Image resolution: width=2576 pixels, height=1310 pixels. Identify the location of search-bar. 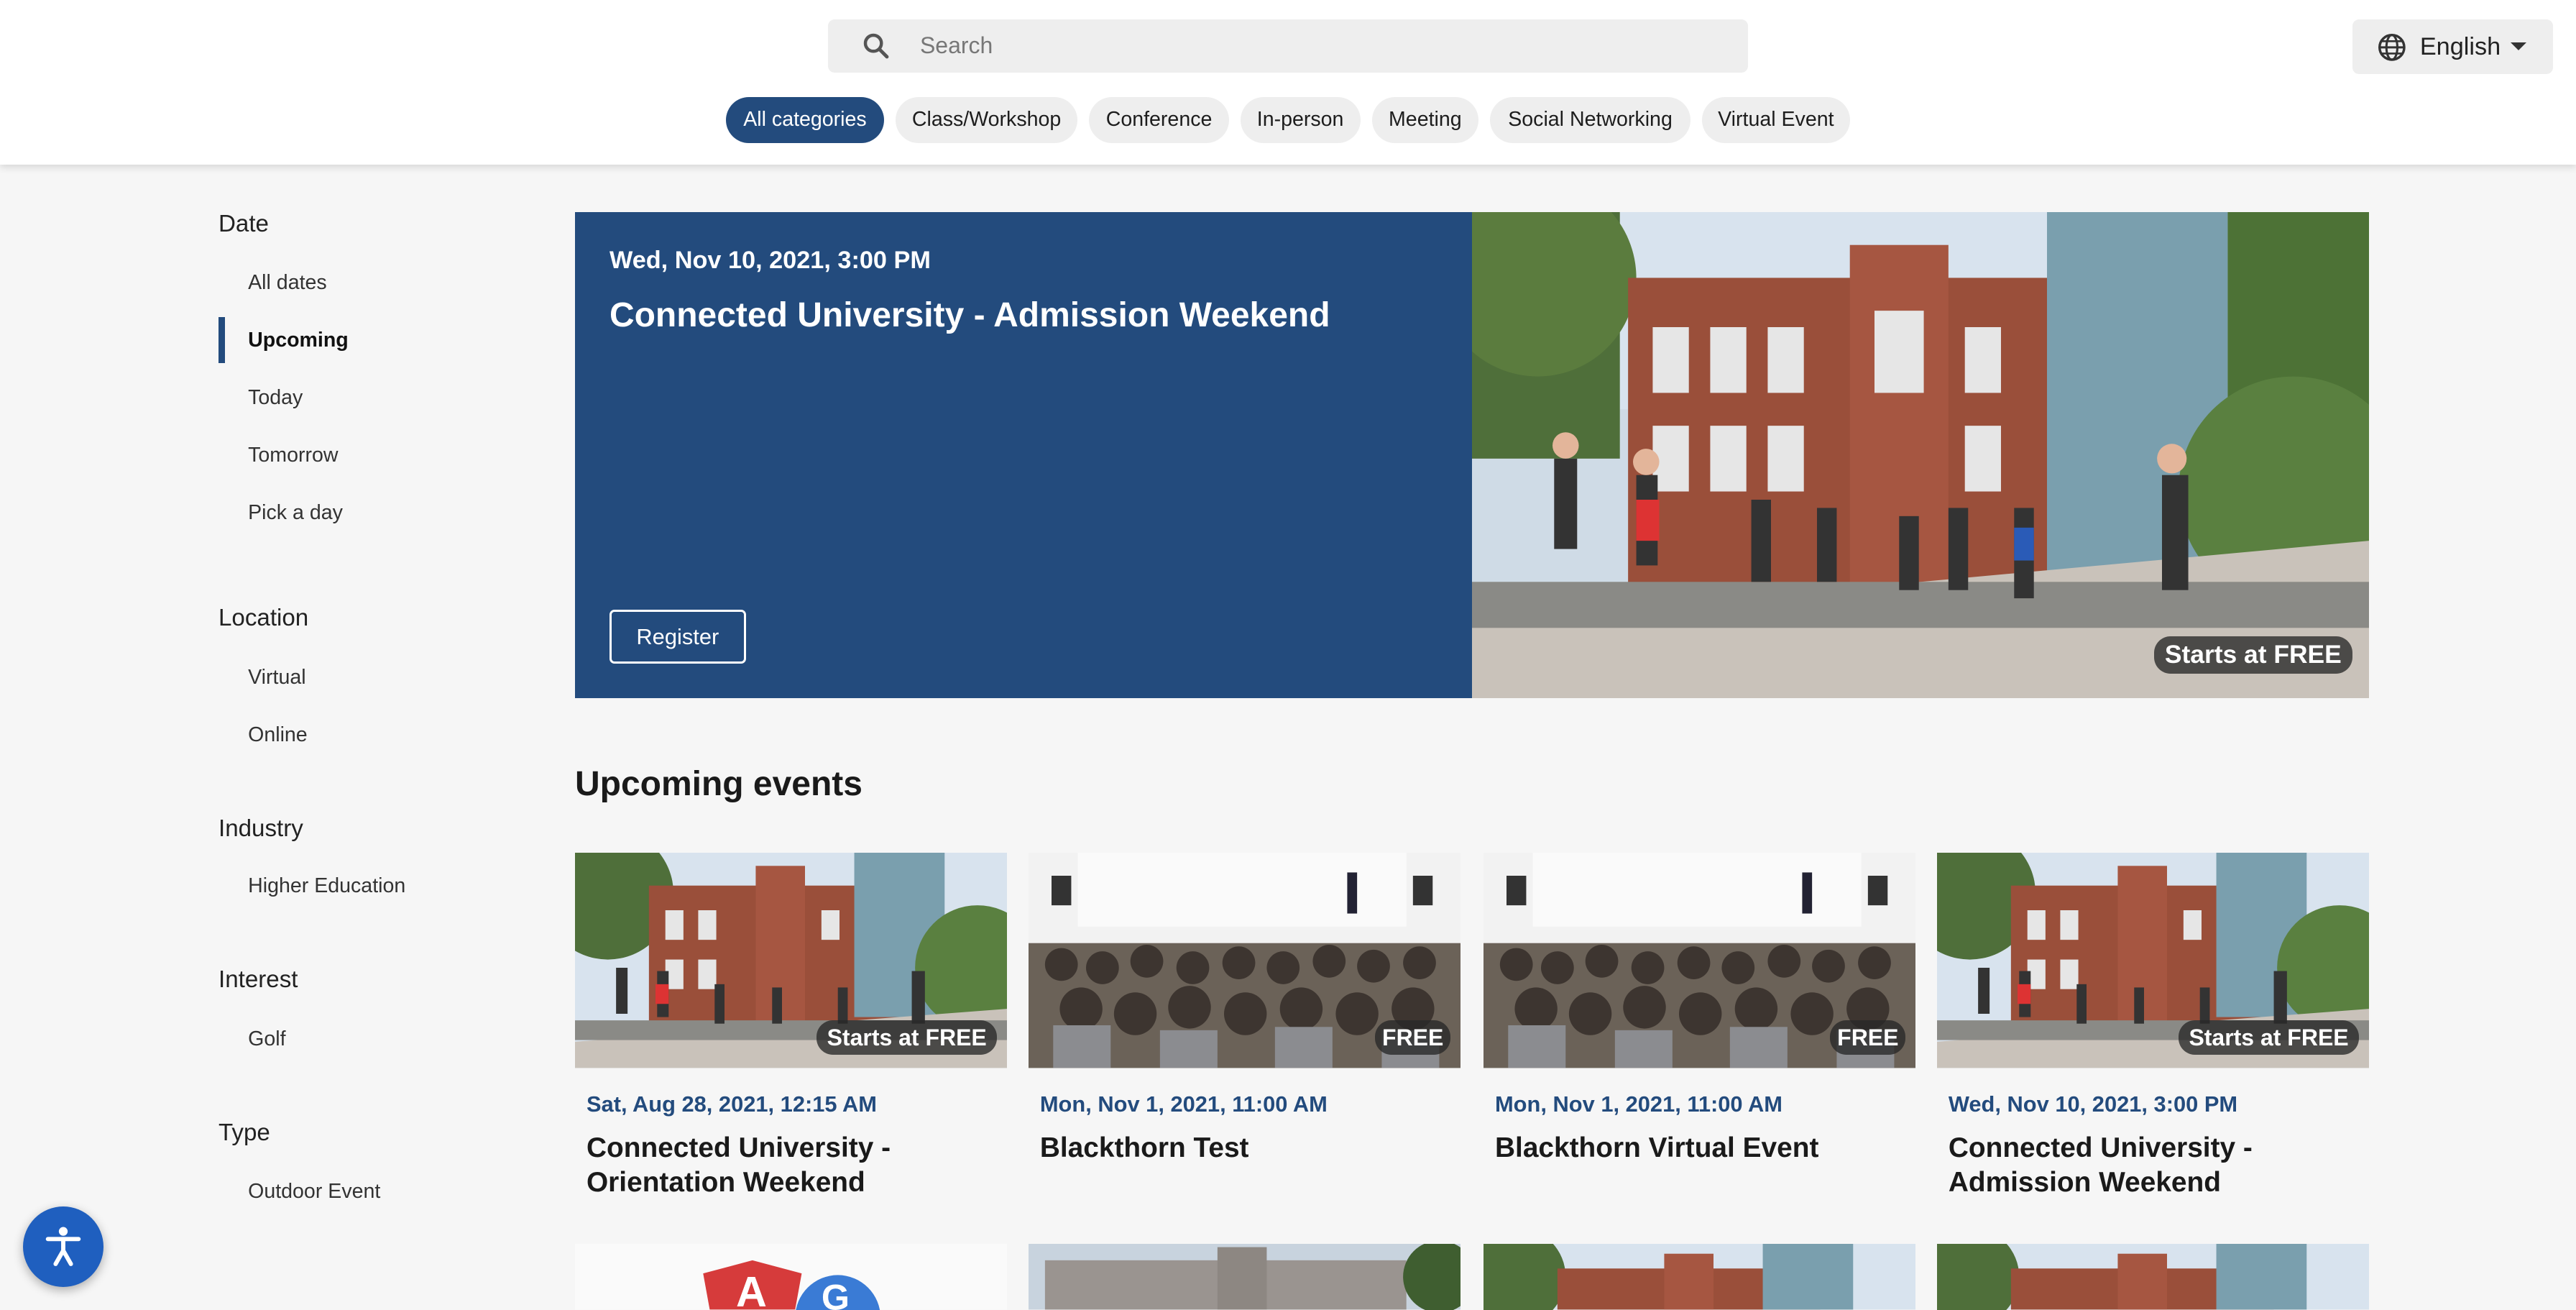
(1287, 46).